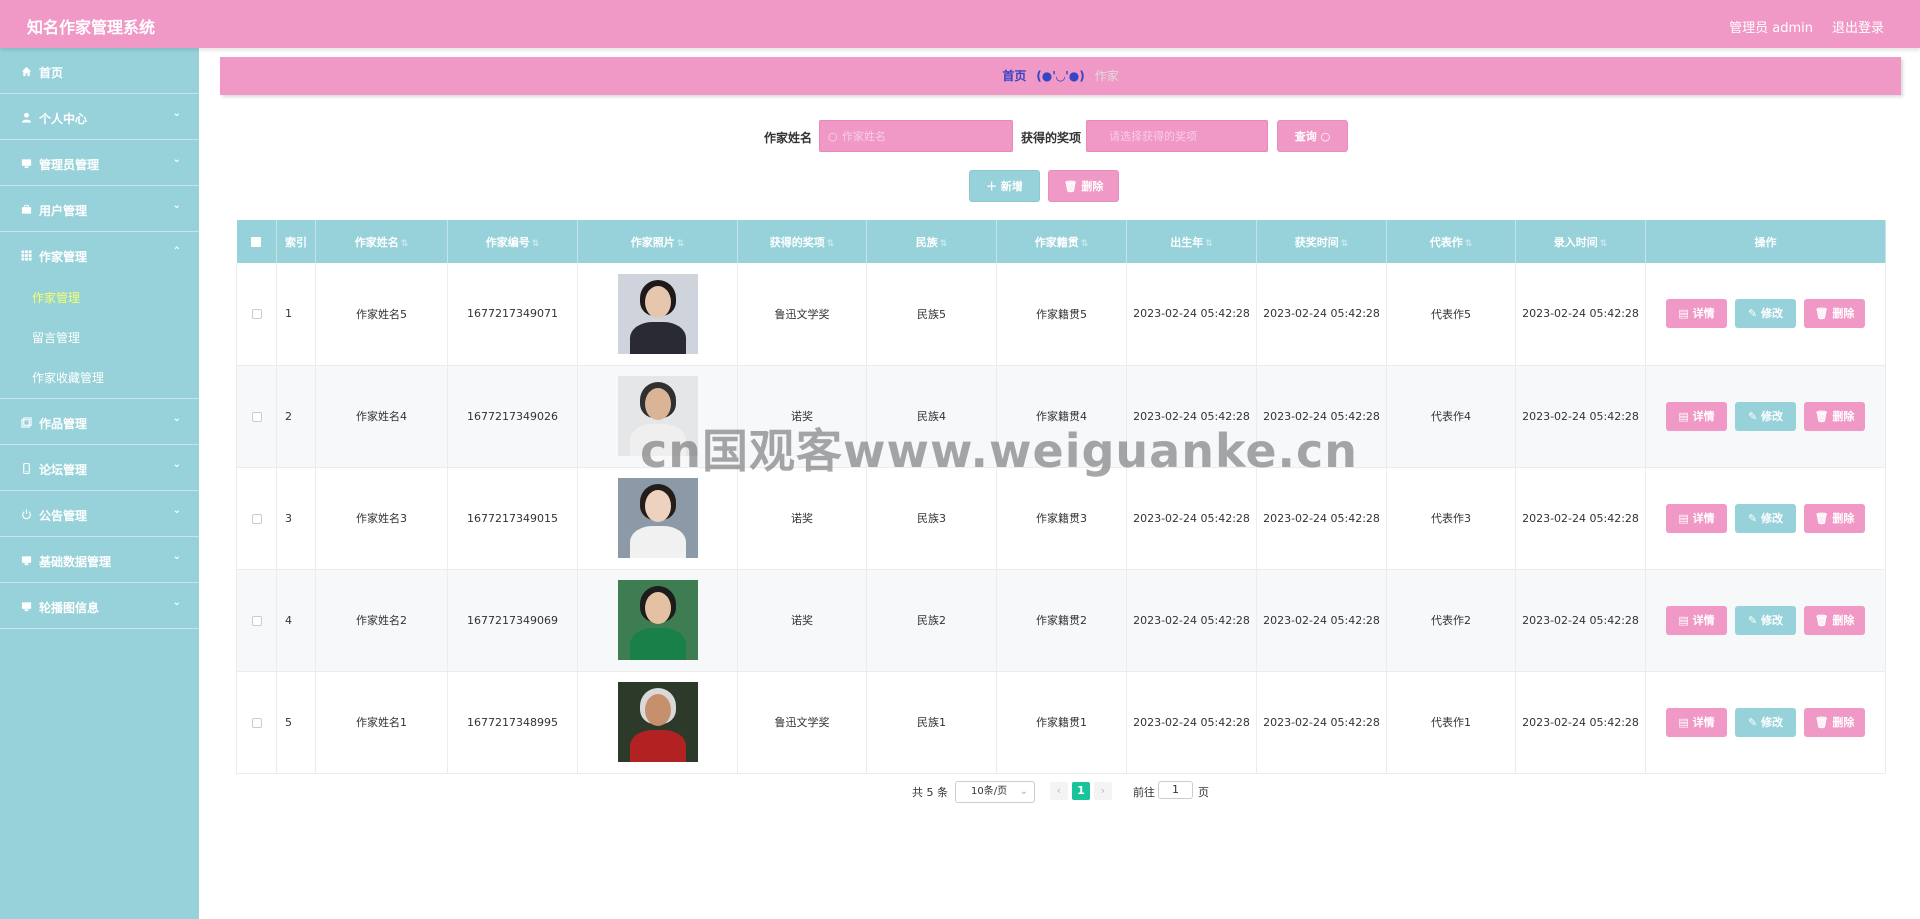  Describe the element at coordinates (1823, 416) in the screenshot. I see `trash-icon: 🗑` at that location.